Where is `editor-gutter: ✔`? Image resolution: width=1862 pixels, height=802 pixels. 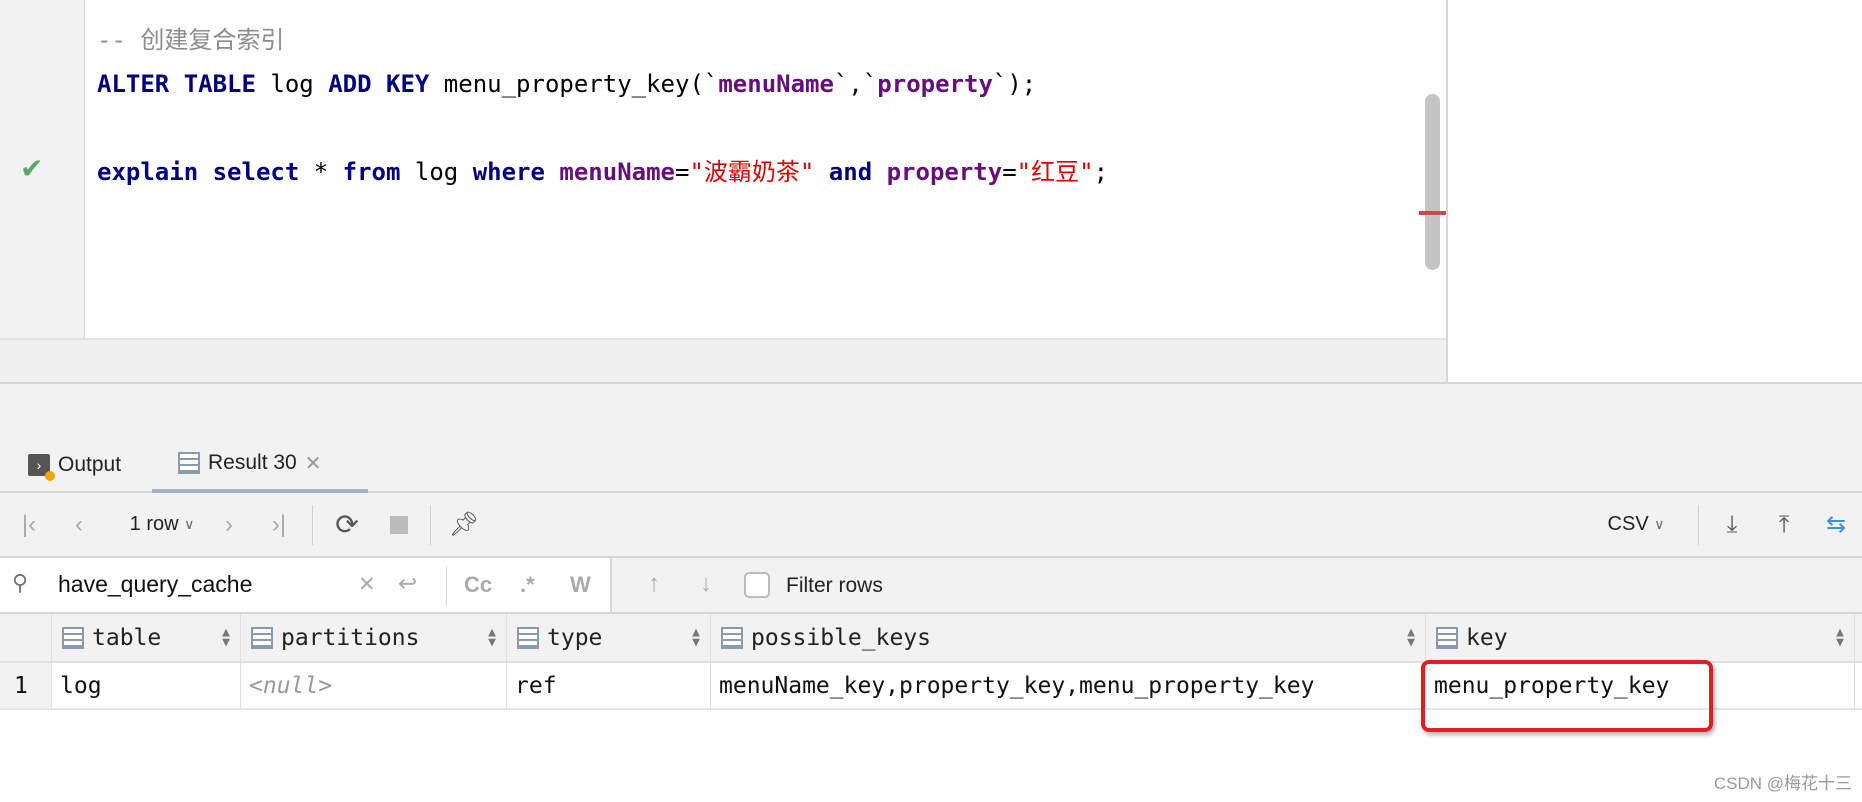
editor-gutter: ✔ is located at coordinates (42, 169).